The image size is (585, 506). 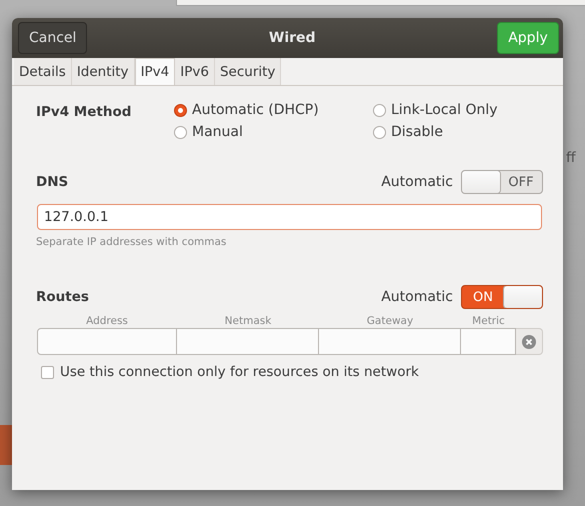 I want to click on checkbox, so click(x=47, y=372).